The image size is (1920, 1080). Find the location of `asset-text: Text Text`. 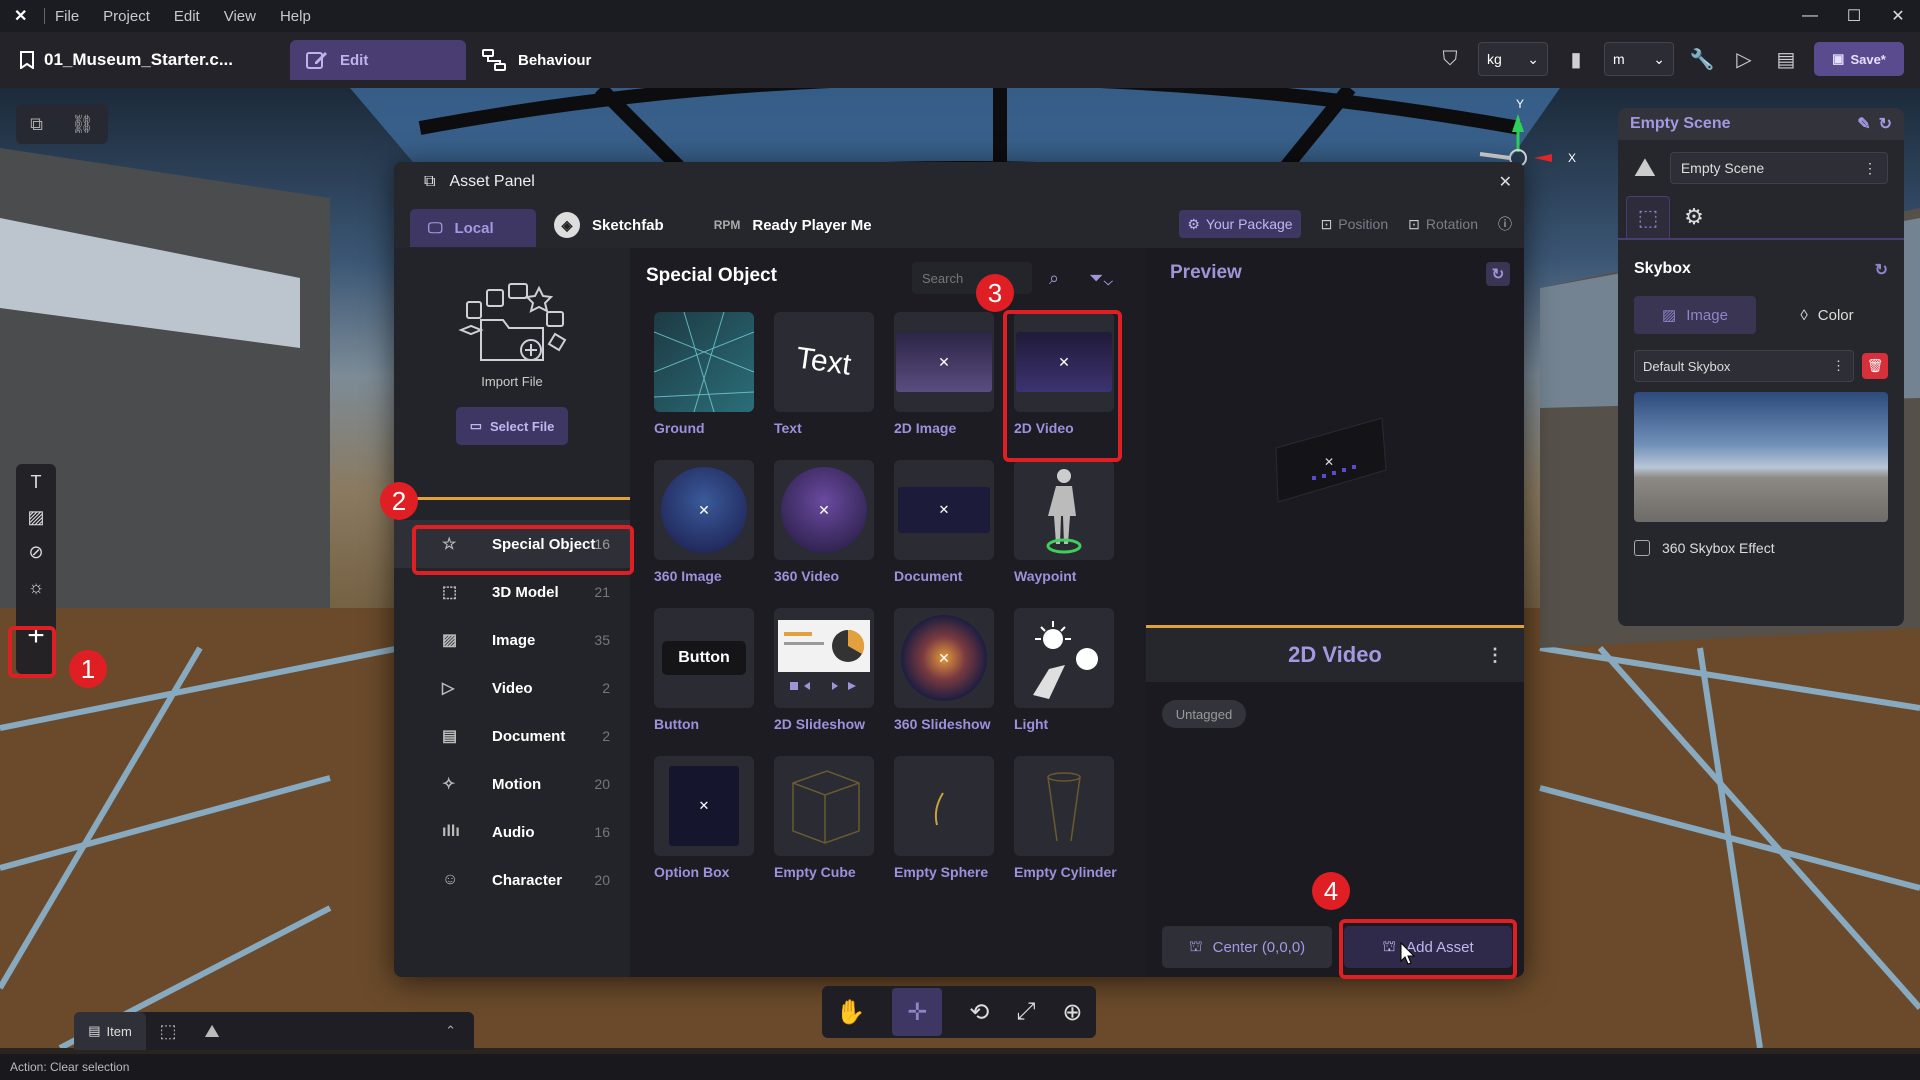

asset-text: Text Text is located at coordinates (824, 374).